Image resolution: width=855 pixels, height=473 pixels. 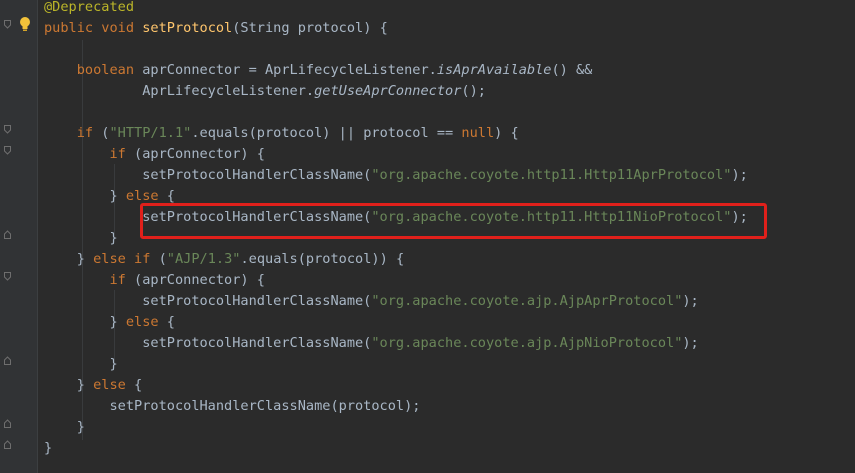 What do you see at coordinates (162, 259) in the screenshot?
I see `code-token: (` at bounding box center [162, 259].